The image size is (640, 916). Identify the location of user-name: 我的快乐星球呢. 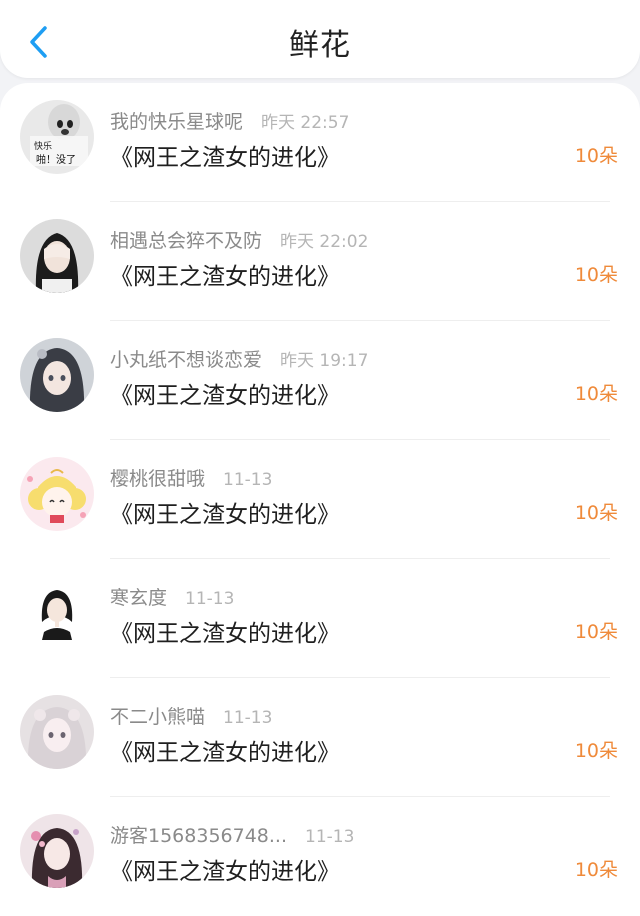
(177, 122).